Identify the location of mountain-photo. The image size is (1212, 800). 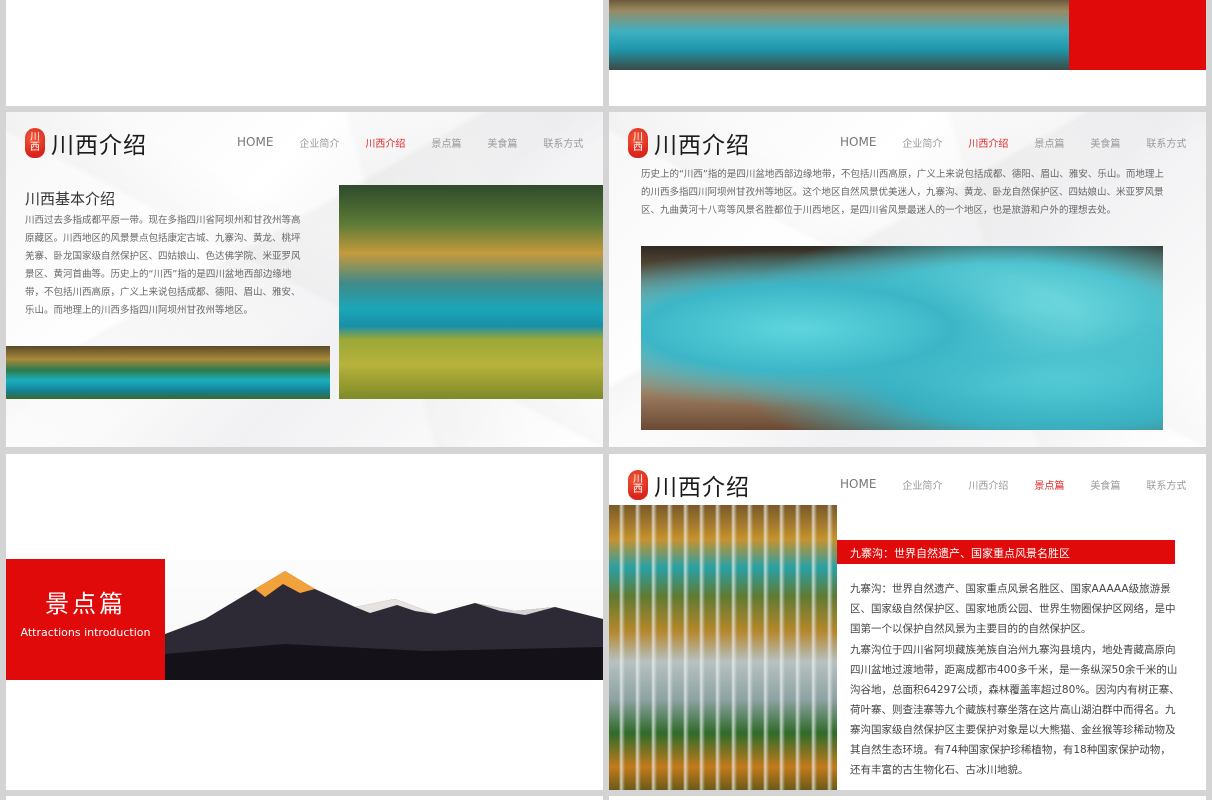
(384, 619).